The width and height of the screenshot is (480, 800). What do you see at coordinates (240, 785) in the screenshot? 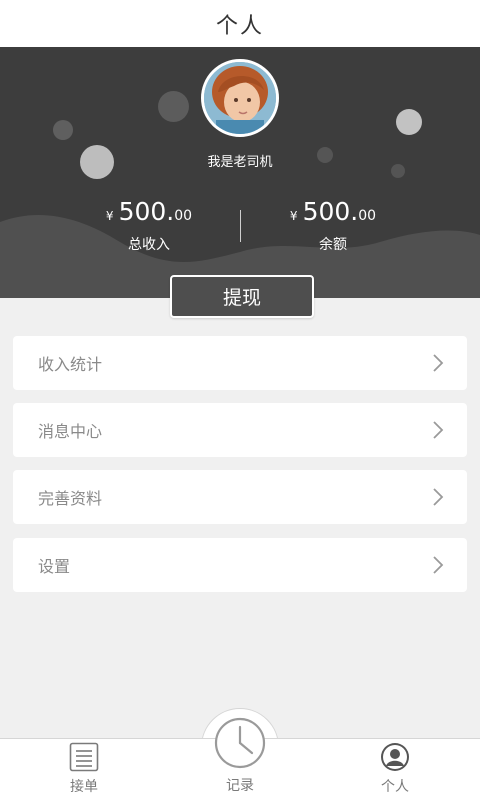
I see `tab-records-label: 记录` at bounding box center [240, 785].